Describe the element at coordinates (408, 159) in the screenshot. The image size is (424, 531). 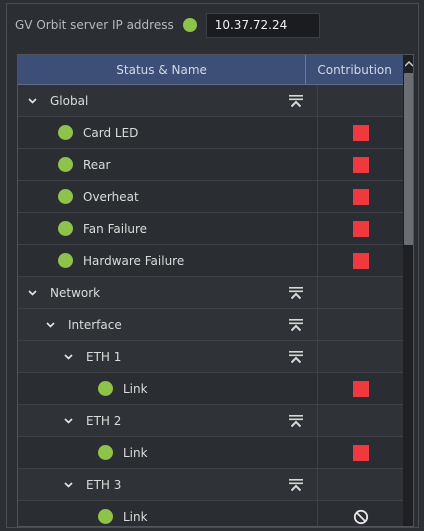
I see `scrollbar-thumb` at that location.